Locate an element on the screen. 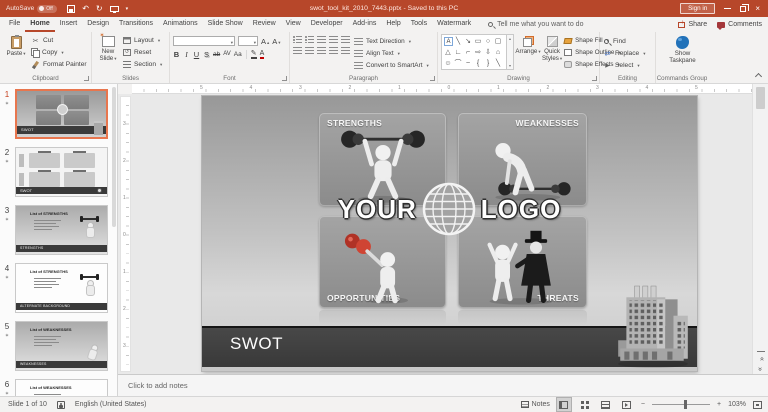  elbow-connector-shape: ∟ is located at coordinates (458, 52).